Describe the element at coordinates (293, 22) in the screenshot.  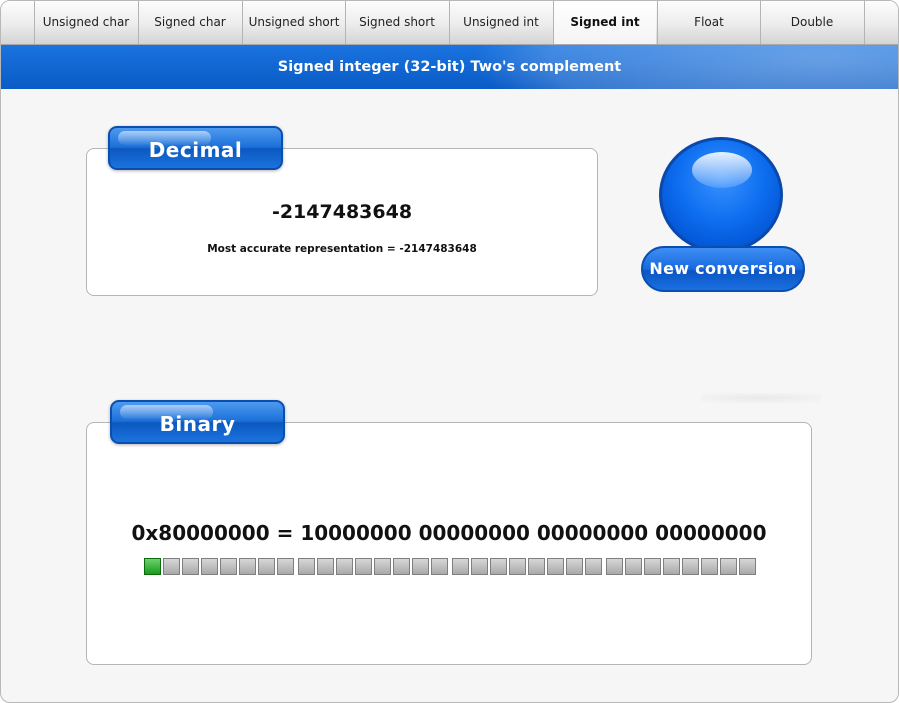
I see `tab-unsigned-short: Unsigned short` at that location.